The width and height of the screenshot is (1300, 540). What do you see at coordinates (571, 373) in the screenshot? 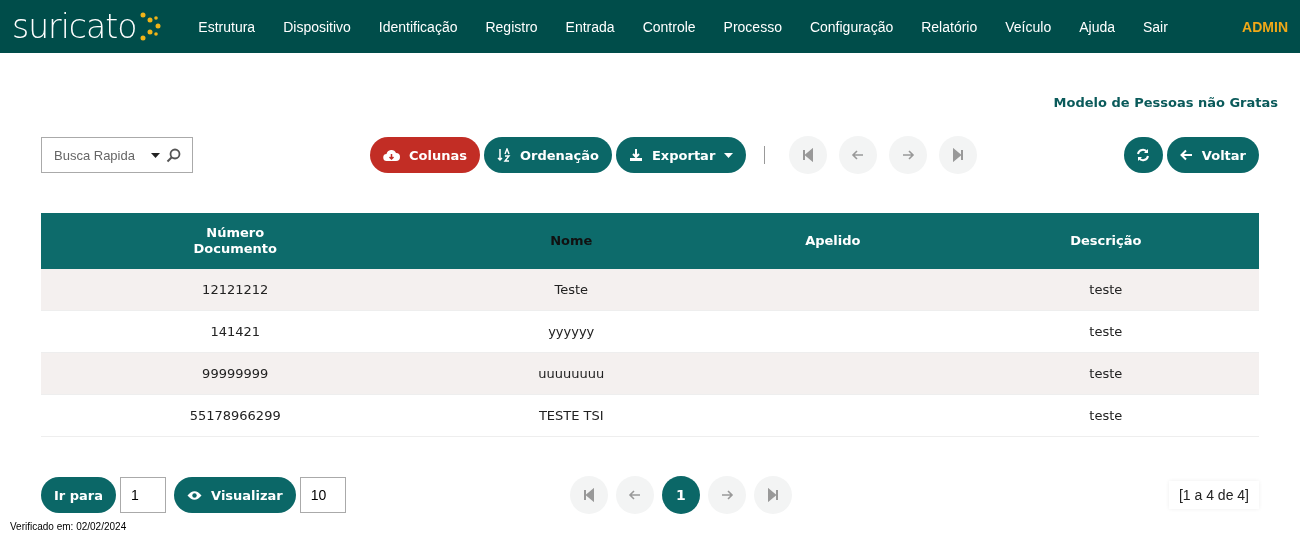
I see `table-cell: uuuuuuuu` at bounding box center [571, 373].